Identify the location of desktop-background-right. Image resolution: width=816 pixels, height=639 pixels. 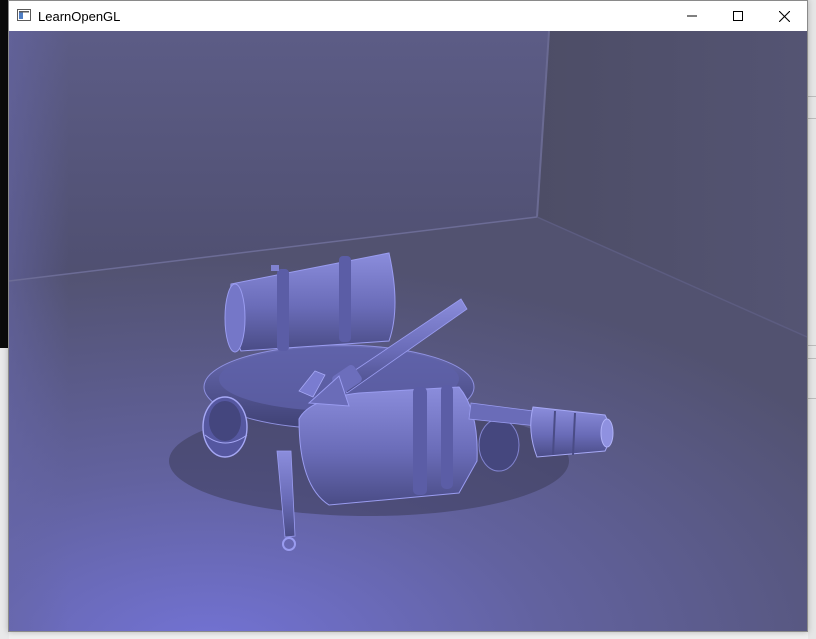
(812, 319).